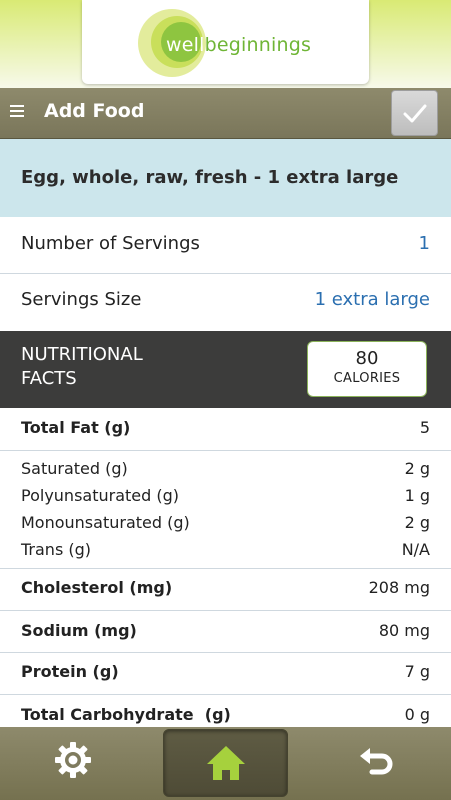 The height and width of the screenshot is (800, 451). I want to click on logo-wordmark: wellbeginnings, so click(238, 45).